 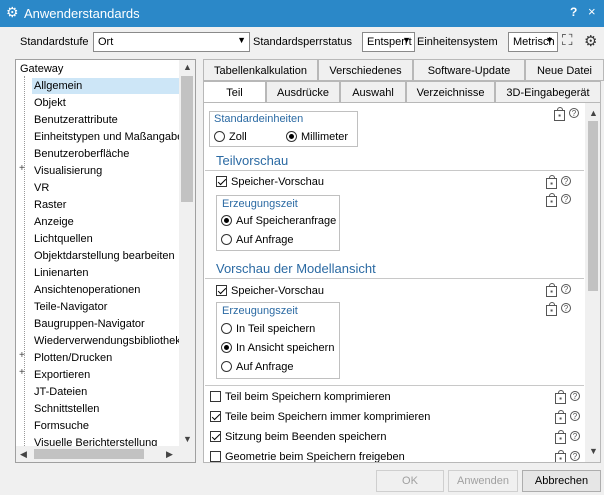 I want to click on close-button: ×, so click(x=592, y=11).